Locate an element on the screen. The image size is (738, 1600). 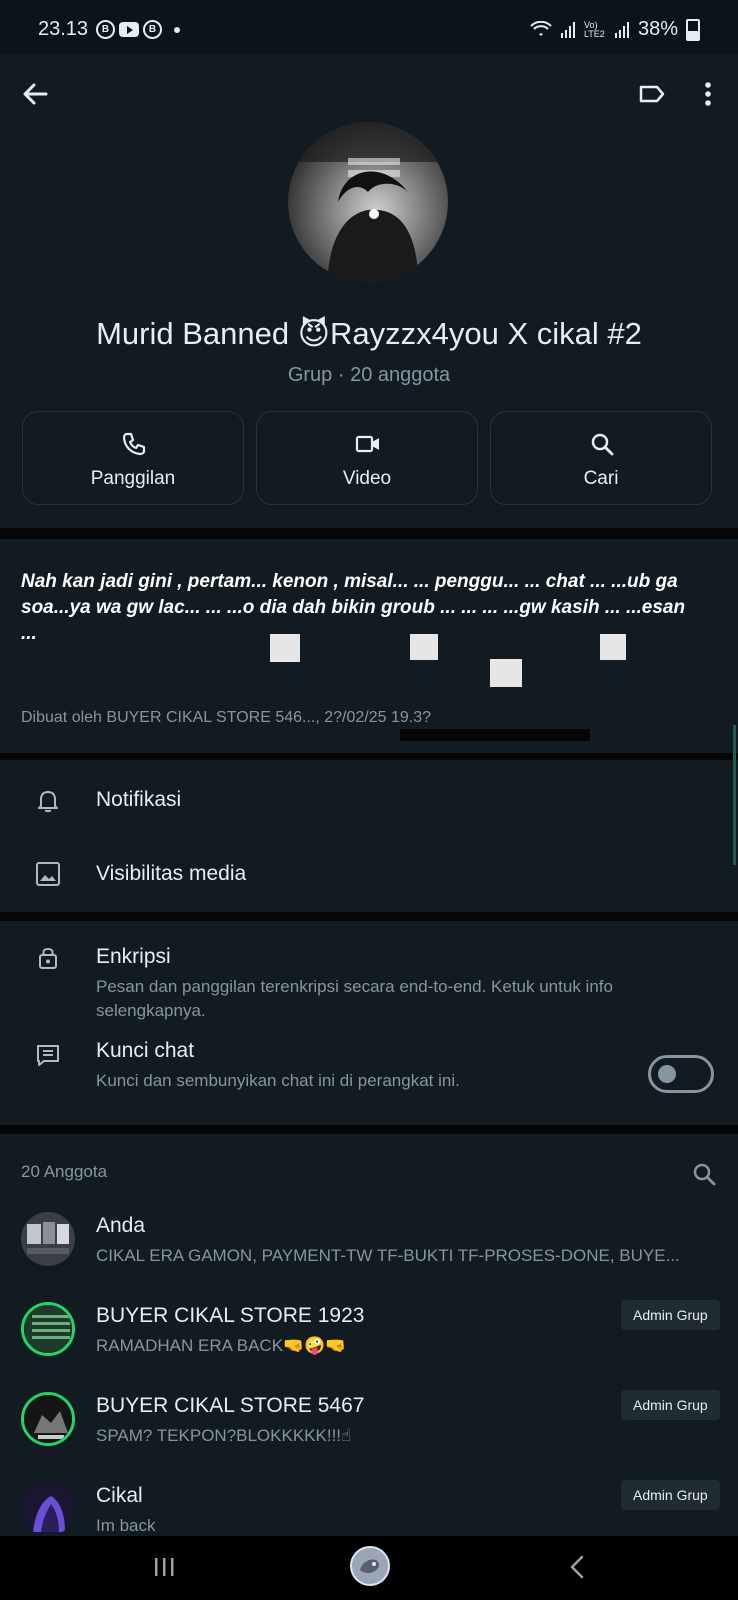
call-button: Panggilan is located at coordinates (133, 458).